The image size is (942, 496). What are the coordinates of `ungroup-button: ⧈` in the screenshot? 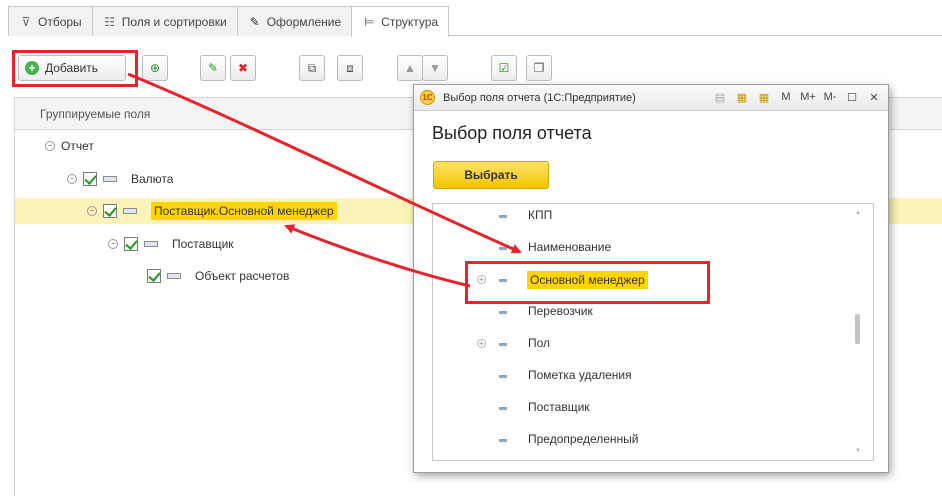 It's located at (350, 68).